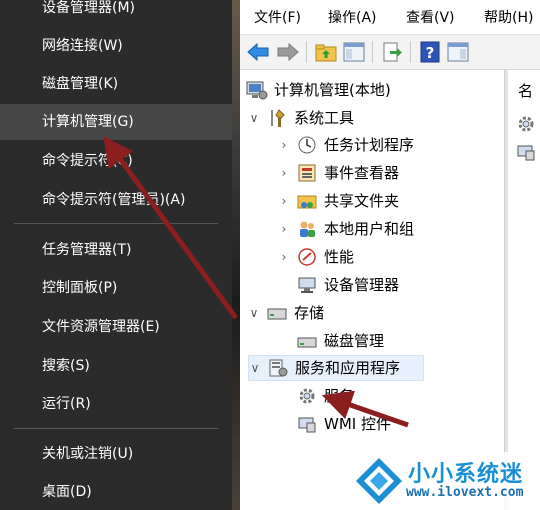 This screenshot has width=540, height=510. Describe the element at coordinates (508, 17) in the screenshot. I see `menu-help: 帮助(H)` at that location.